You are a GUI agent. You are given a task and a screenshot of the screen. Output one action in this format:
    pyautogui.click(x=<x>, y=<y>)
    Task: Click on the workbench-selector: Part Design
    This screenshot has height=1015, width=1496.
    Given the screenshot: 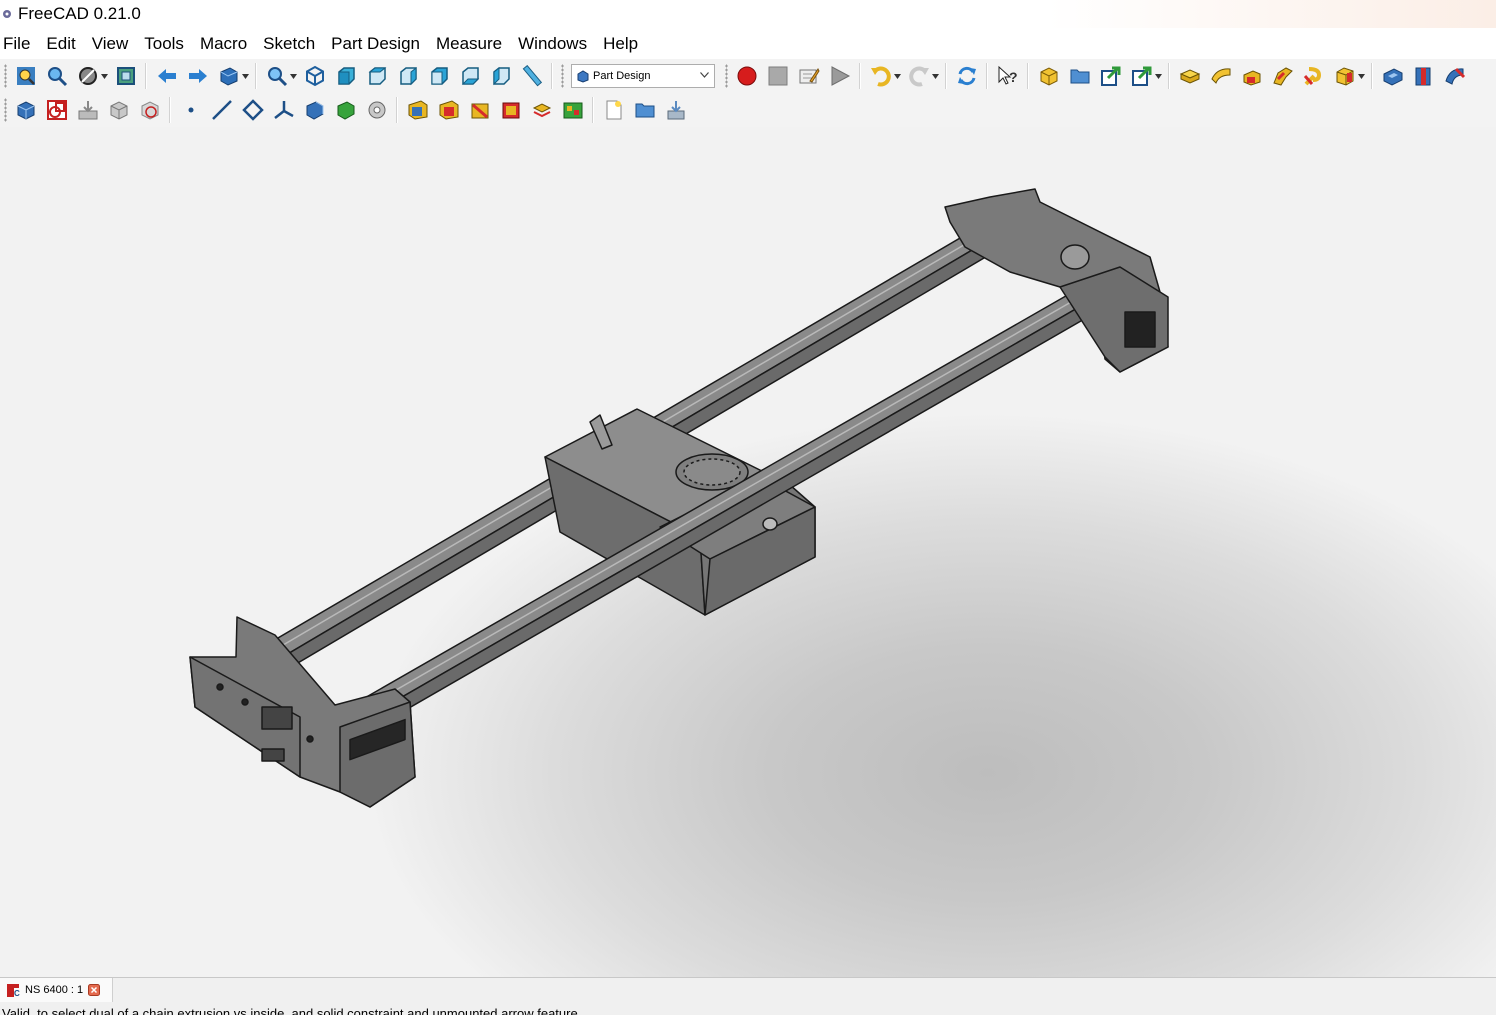 What is the action you would take?
    pyautogui.click(x=643, y=76)
    